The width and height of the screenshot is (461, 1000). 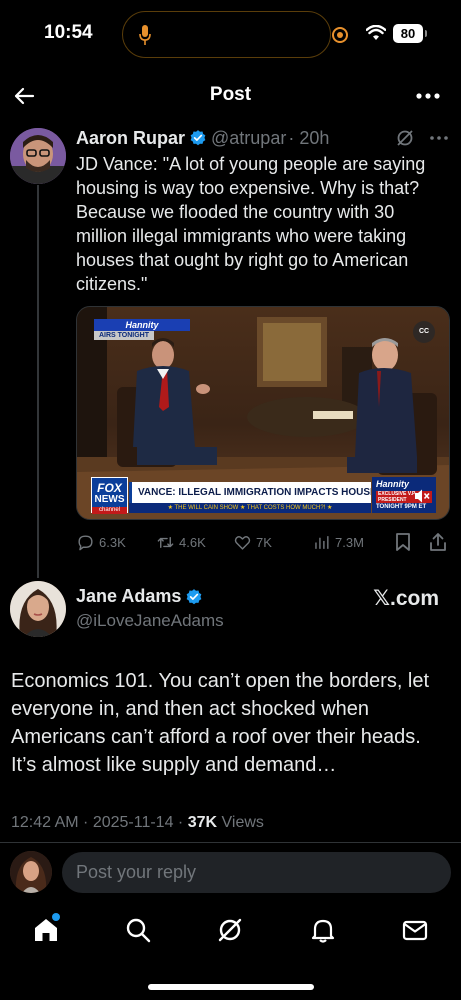 I want to click on tab-notifications, so click(x=324, y=931).